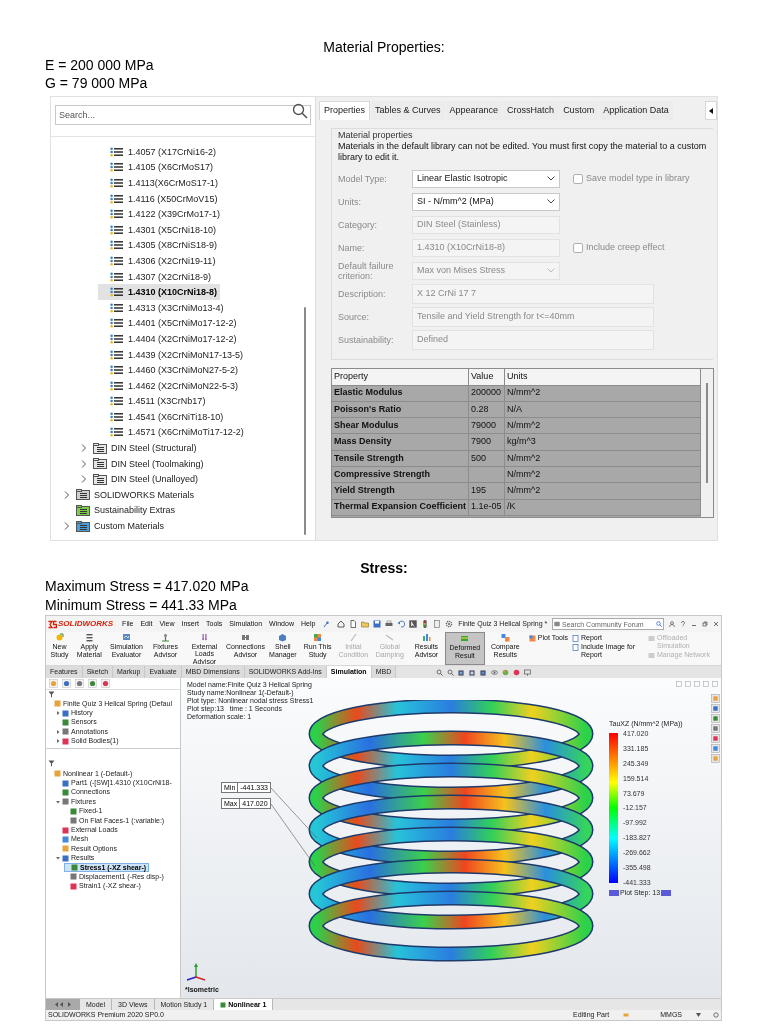  What do you see at coordinates (156, 276) in the screenshot?
I see `tree-item: 1.4307 (X2CrNi18-9)` at bounding box center [156, 276].